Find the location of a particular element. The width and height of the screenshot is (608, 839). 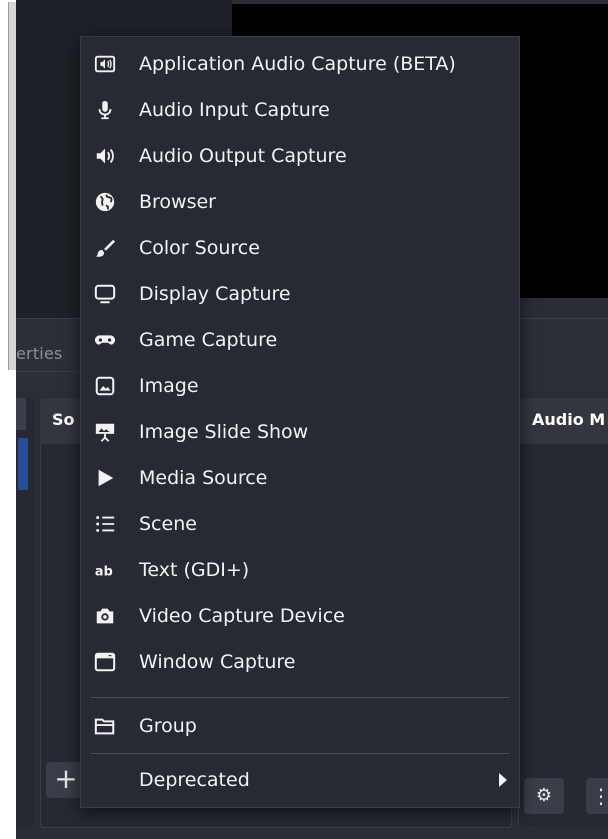

tab-divider is located at coordinates (48, 371).